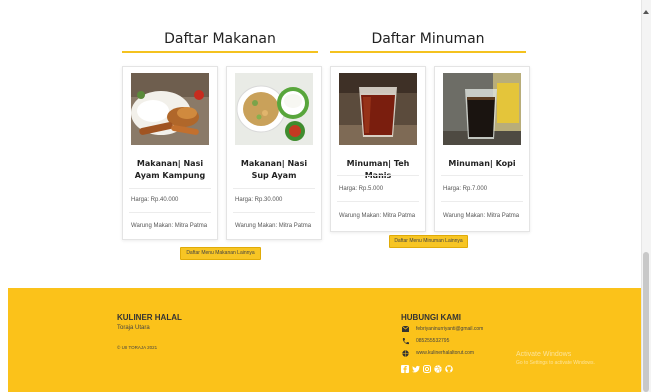  I want to click on menu-name: Minuman| Teh Manis, so click(378, 169).